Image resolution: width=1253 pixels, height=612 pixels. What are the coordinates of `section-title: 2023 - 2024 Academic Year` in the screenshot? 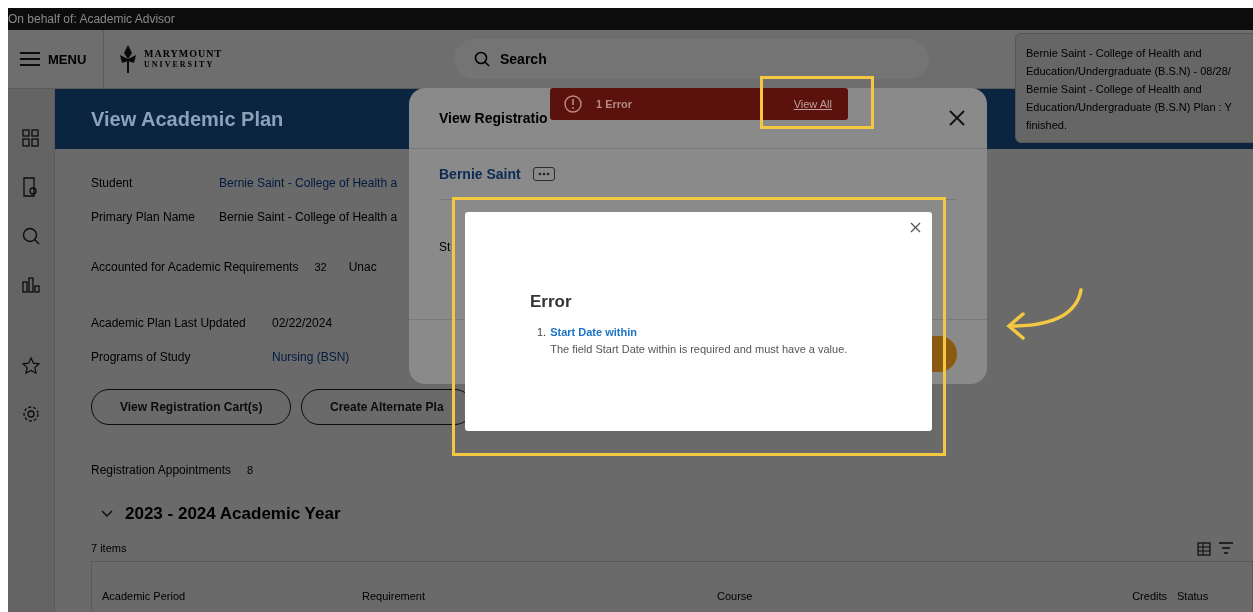 It's located at (233, 514).